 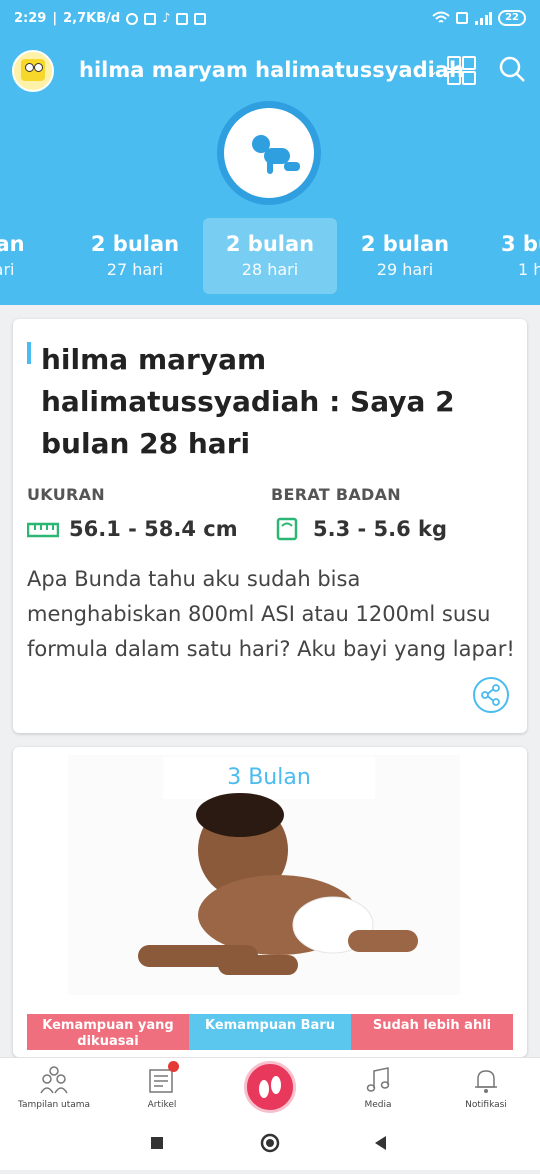 What do you see at coordinates (484, 18) in the screenshot?
I see `signal-icon` at bounding box center [484, 18].